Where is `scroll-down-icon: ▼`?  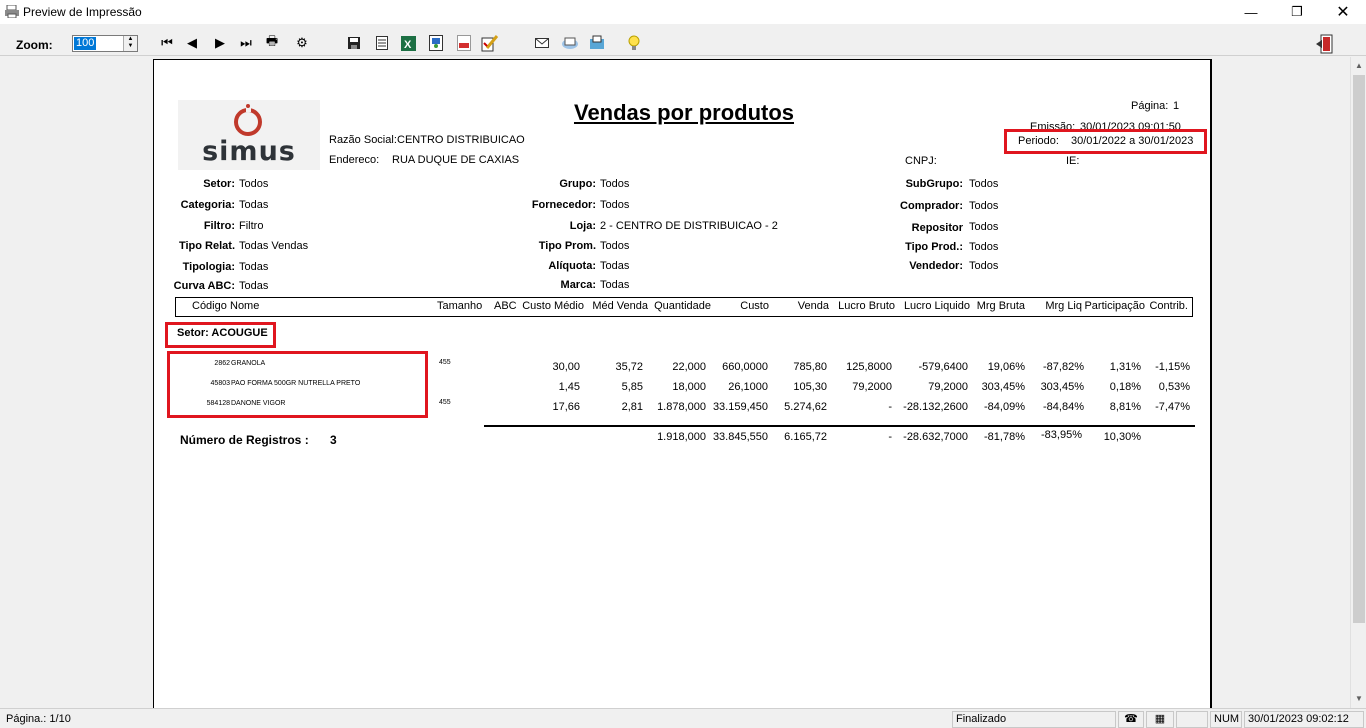 scroll-down-icon: ▼ is located at coordinates (1358, 699).